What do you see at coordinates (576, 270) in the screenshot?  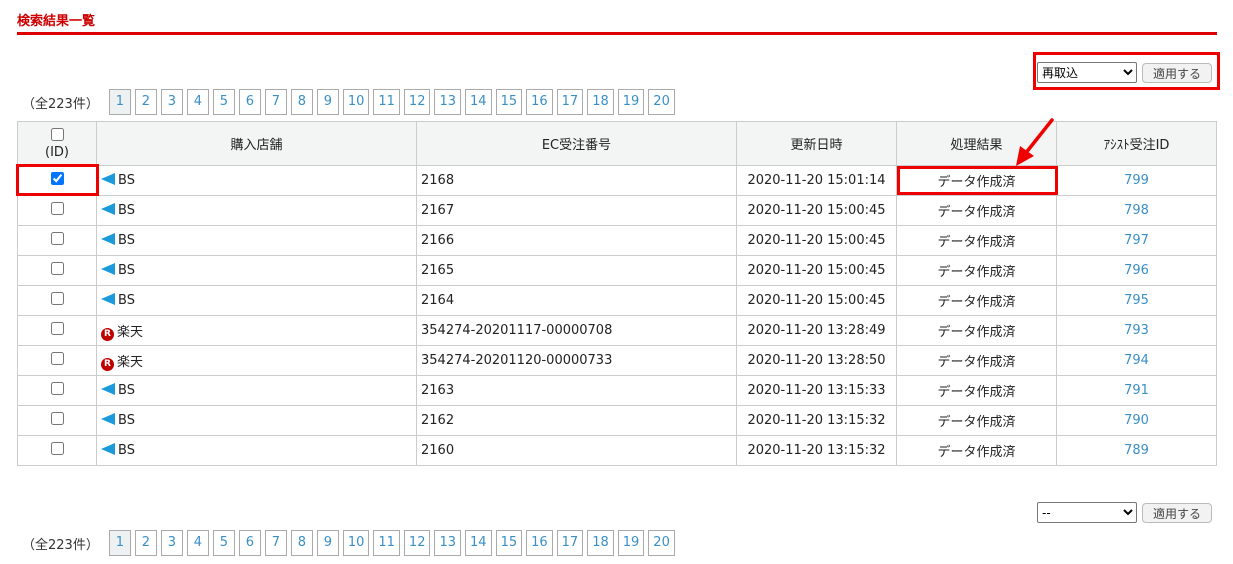 I see `ec-order-number: 2165` at bounding box center [576, 270].